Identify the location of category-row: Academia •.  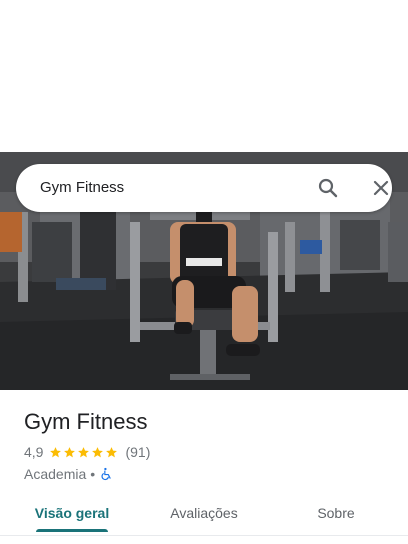
(208, 474).